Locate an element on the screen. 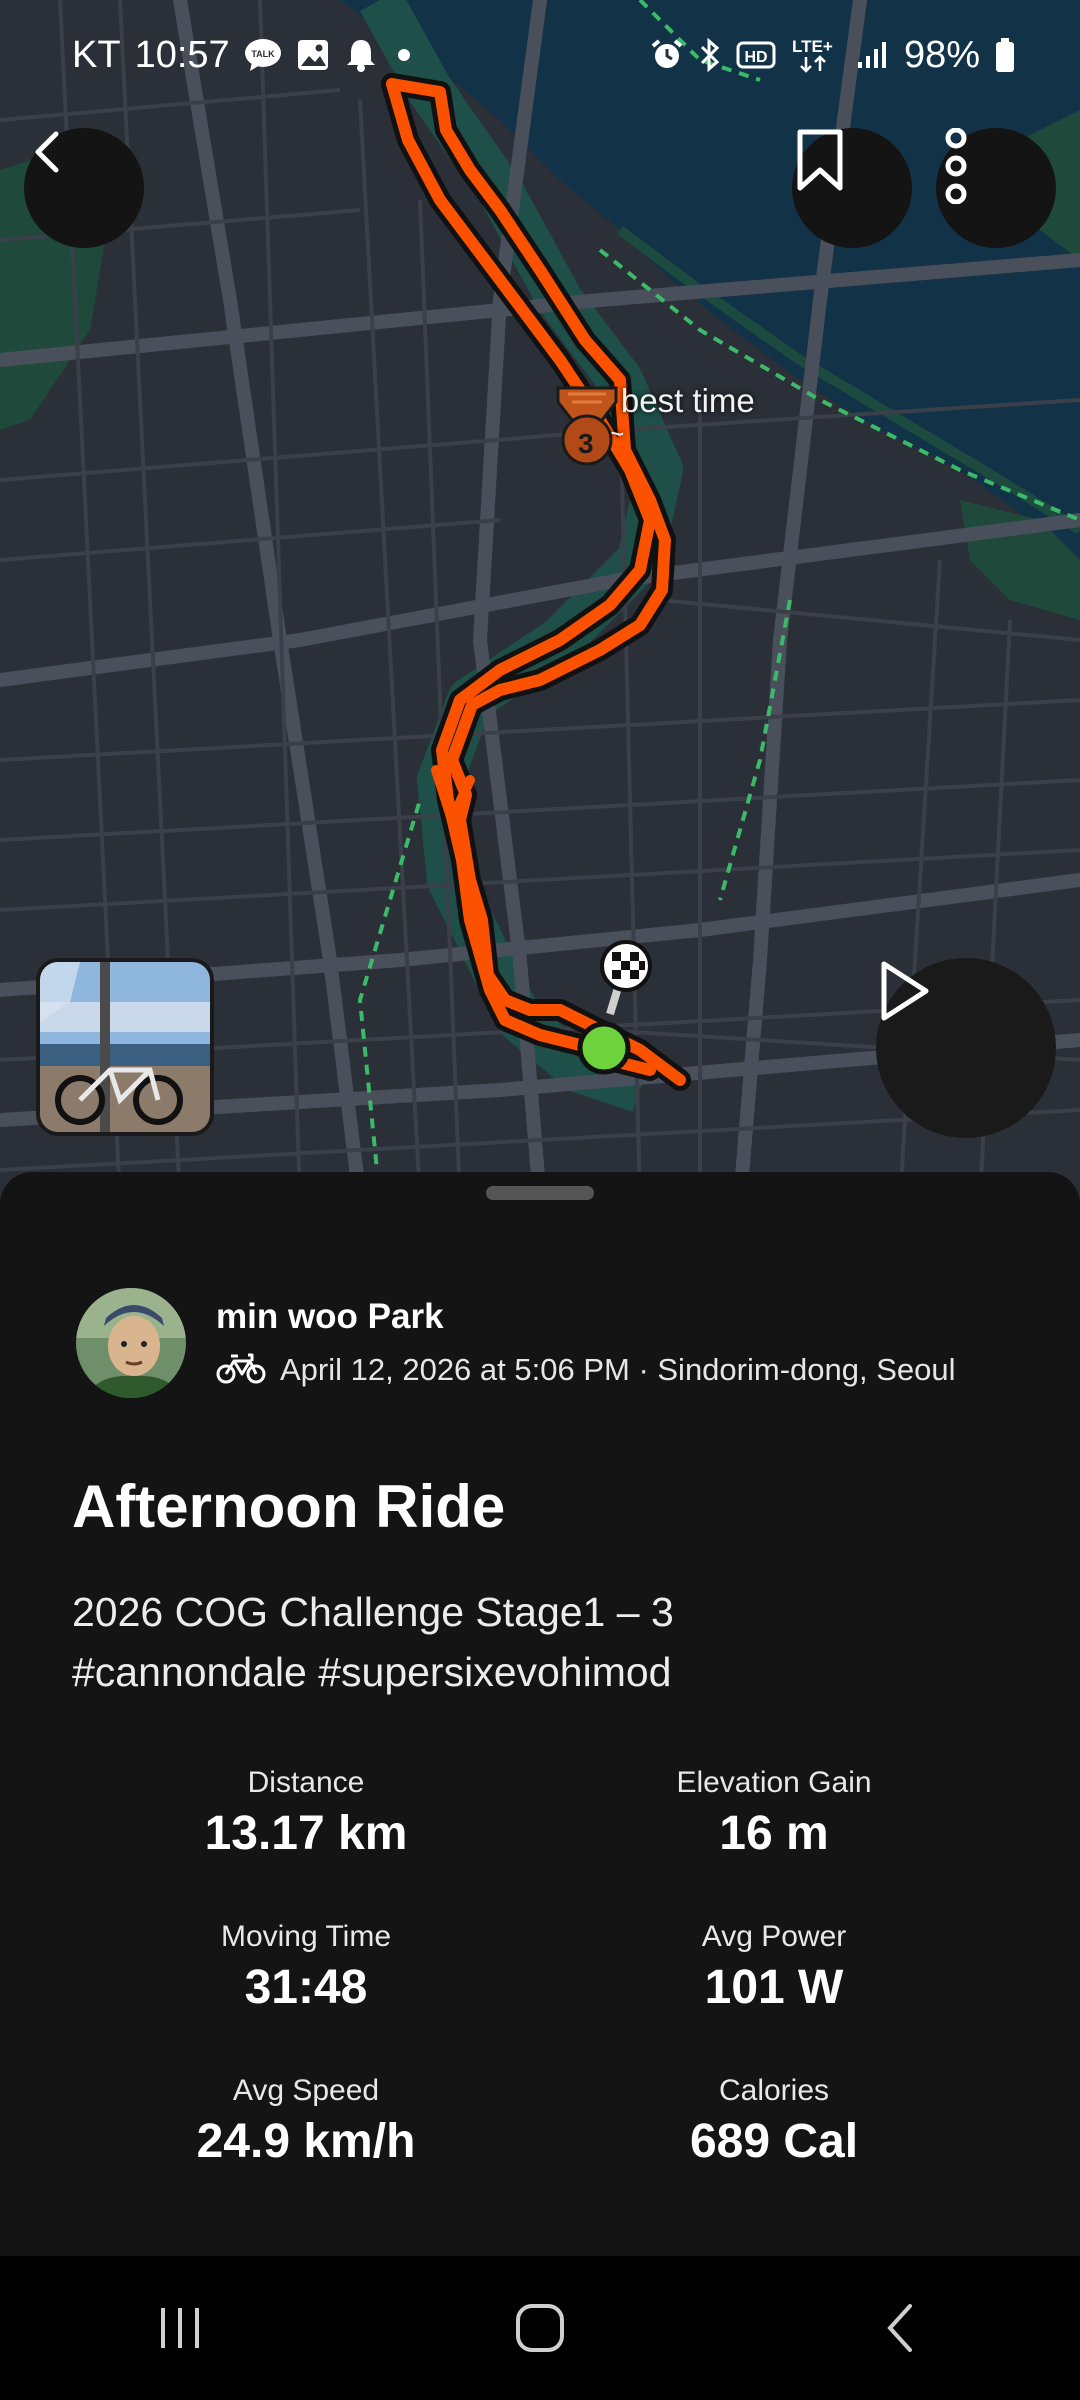  avatar is located at coordinates (131, 1343).